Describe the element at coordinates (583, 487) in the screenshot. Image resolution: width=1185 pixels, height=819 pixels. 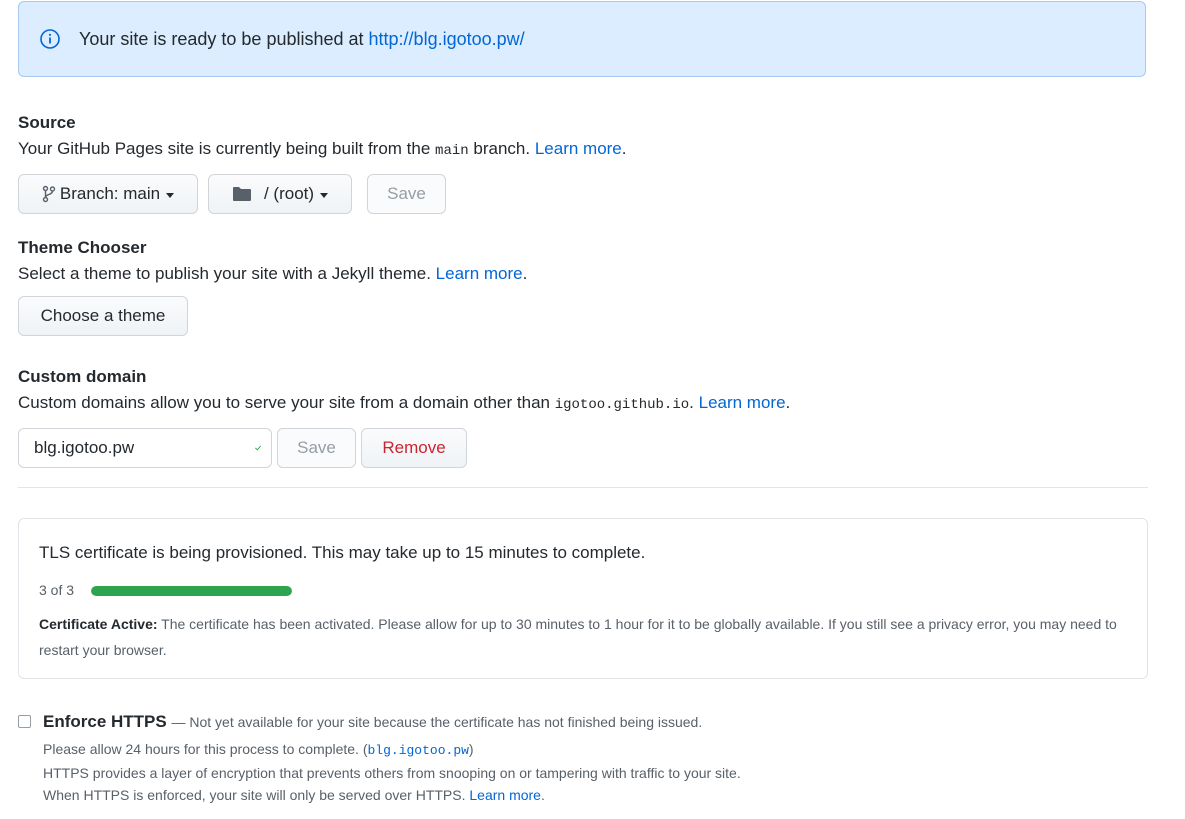
I see `section-divider` at that location.